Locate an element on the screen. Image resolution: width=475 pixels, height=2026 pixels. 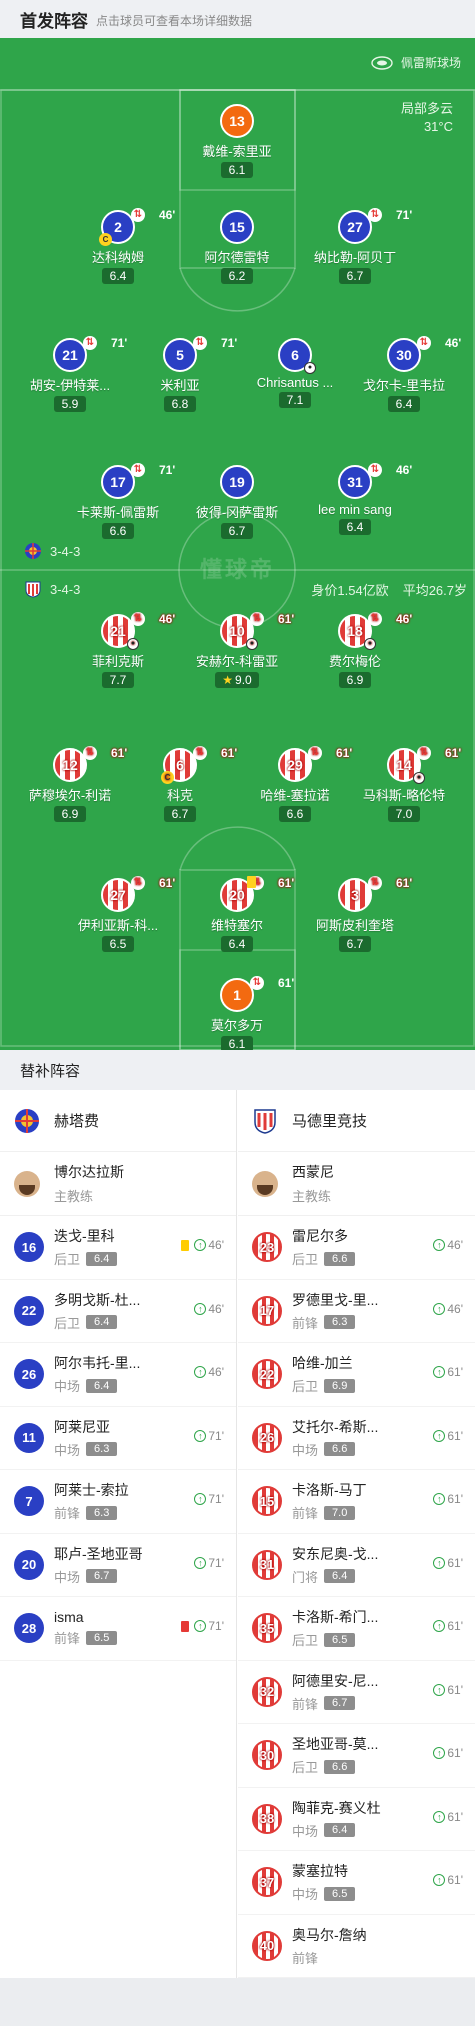
pitch-player: 17 ⇅ 71' 卡莱斯-佩雷斯 6.6 is located at coordinates (118, 501).